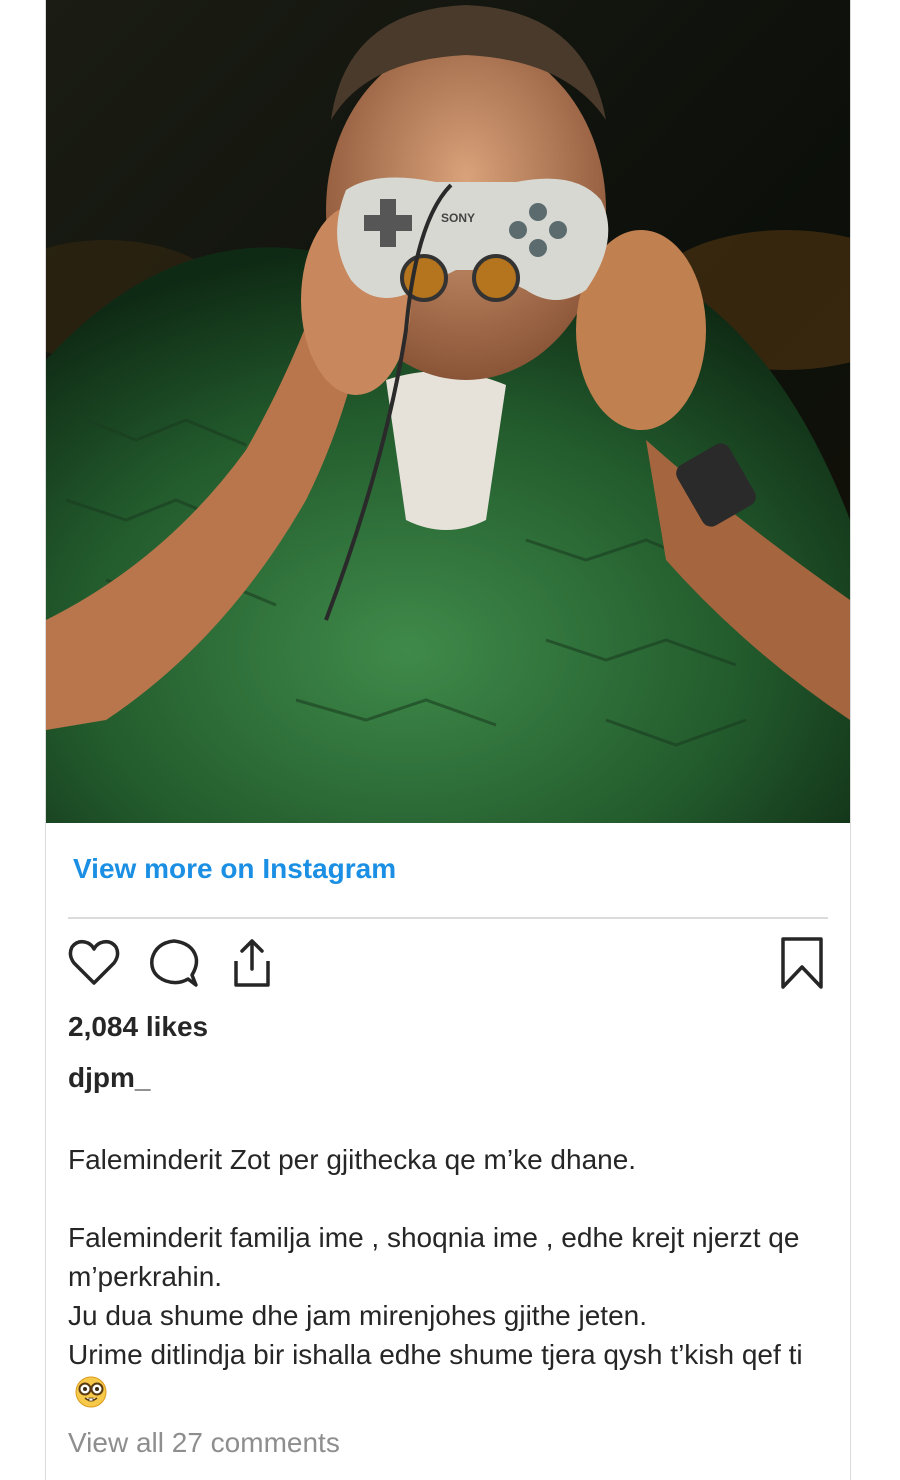 The height and width of the screenshot is (1480, 900). I want to click on share-button, so click(252, 963).